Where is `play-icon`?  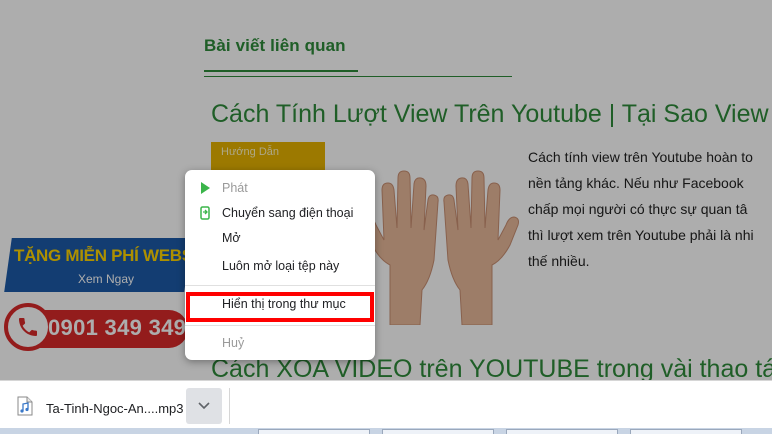 play-icon is located at coordinates (205, 188).